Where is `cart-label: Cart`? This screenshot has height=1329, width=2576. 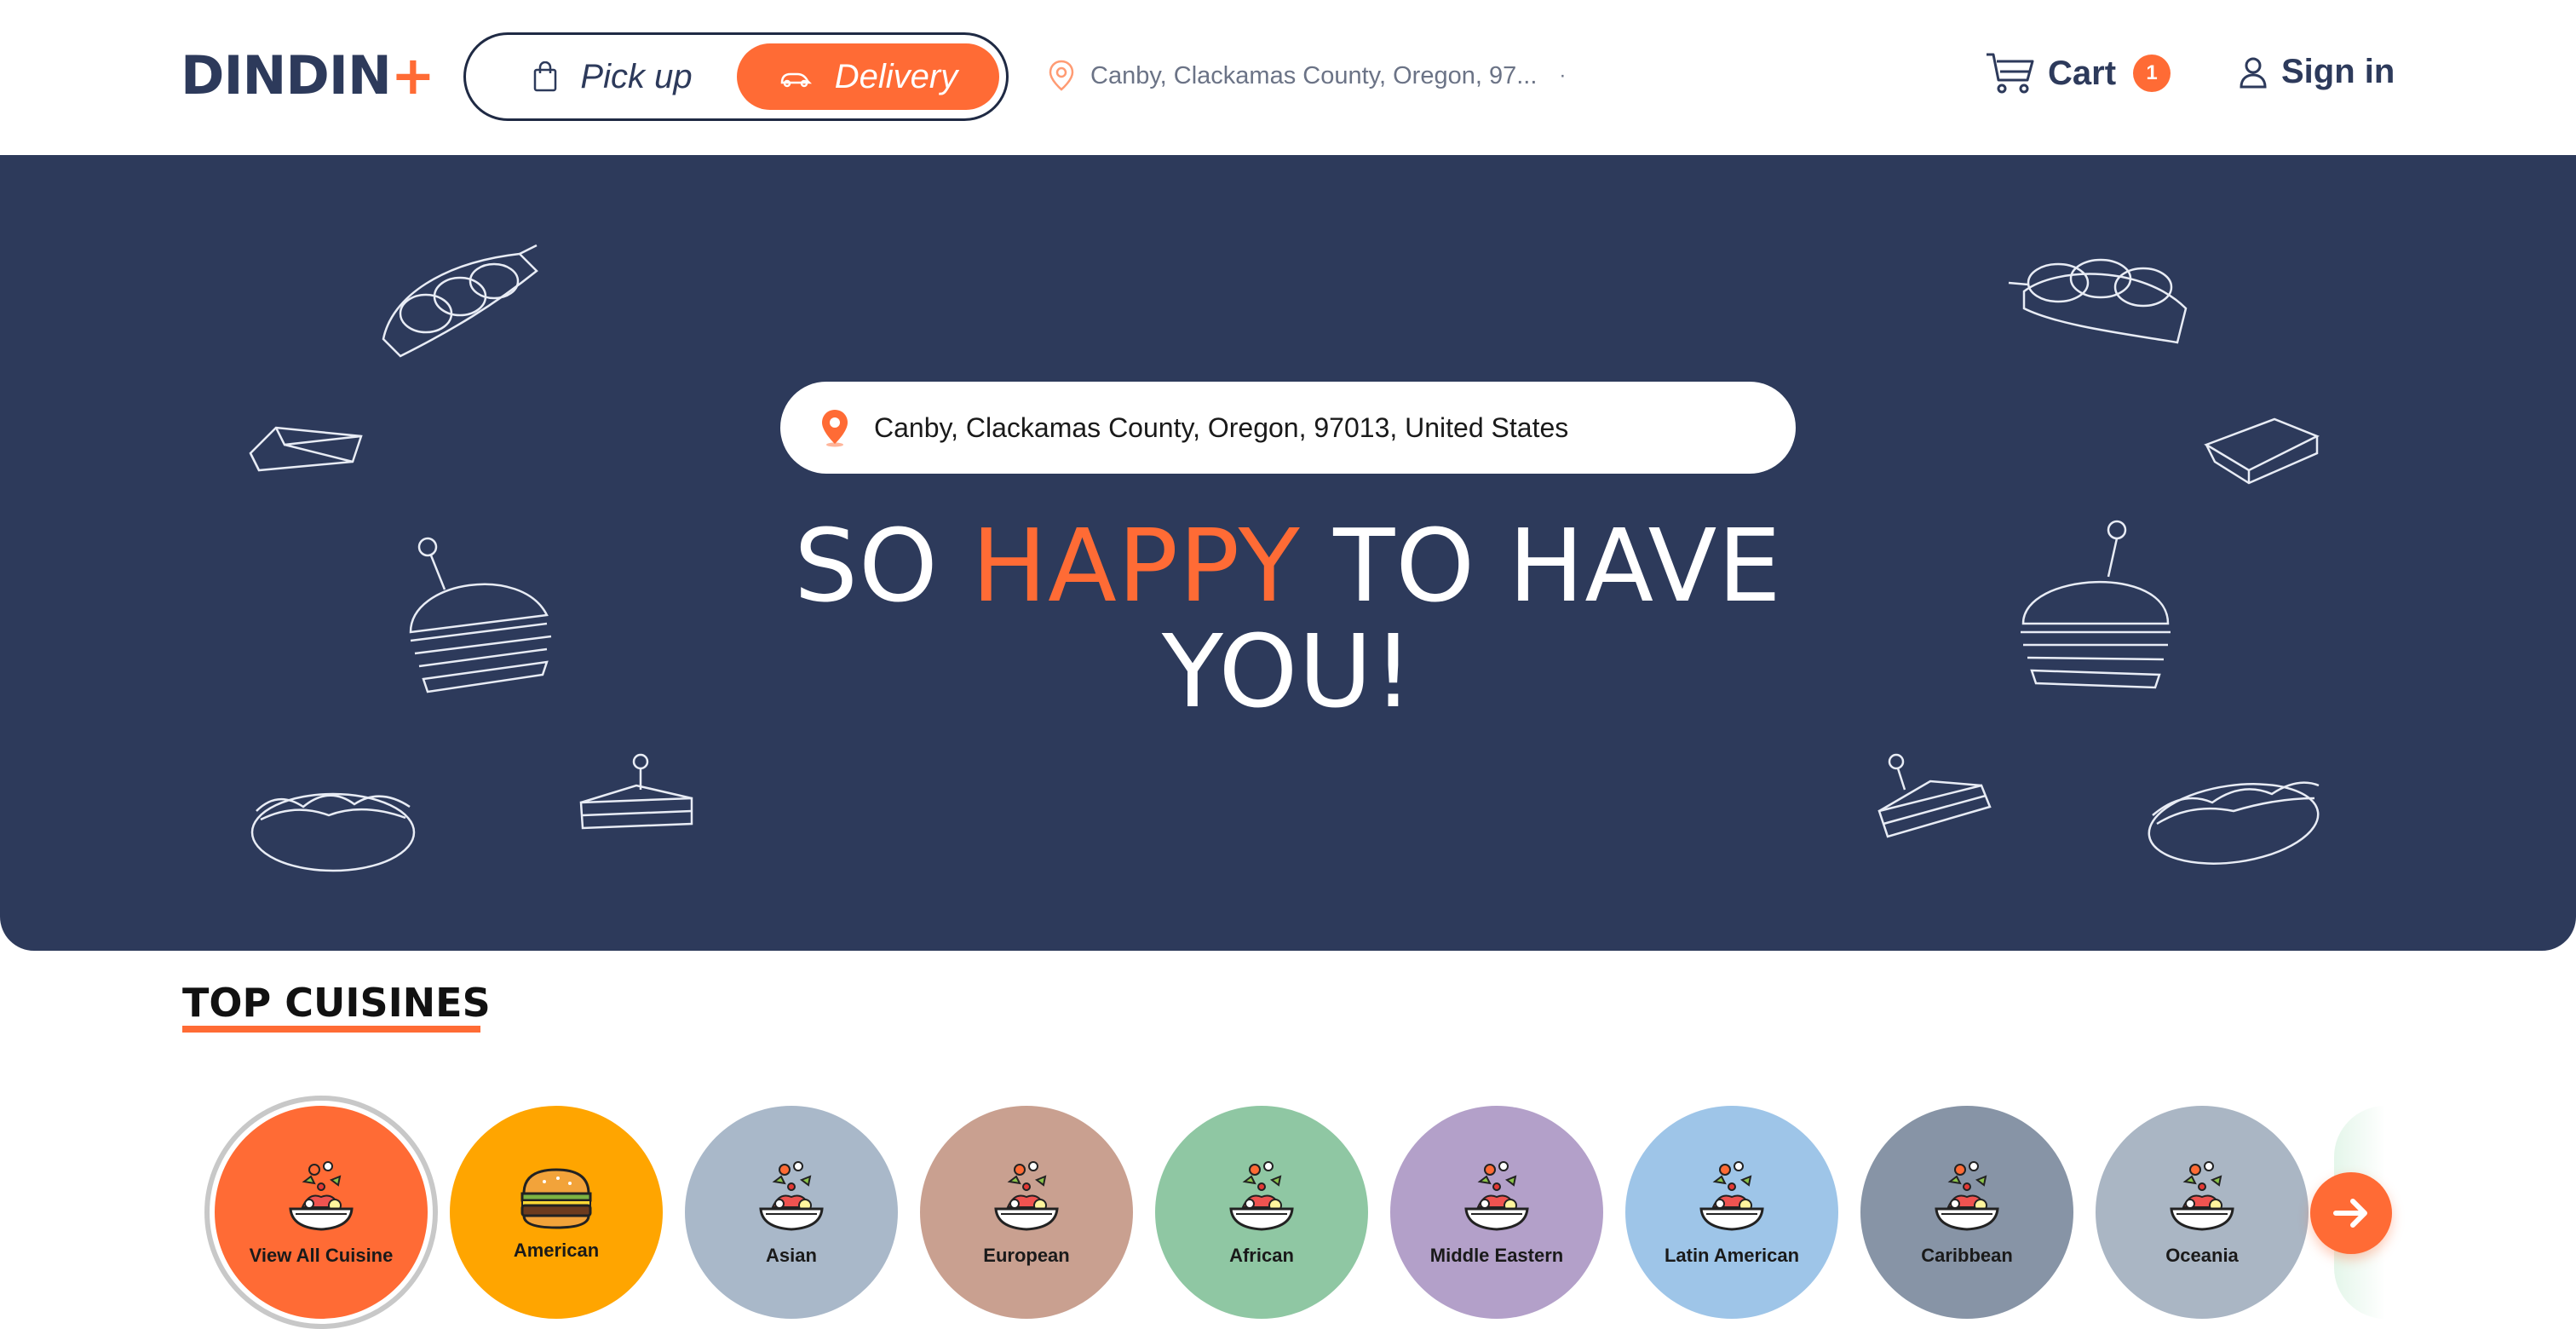 cart-label: Cart is located at coordinates (2082, 73).